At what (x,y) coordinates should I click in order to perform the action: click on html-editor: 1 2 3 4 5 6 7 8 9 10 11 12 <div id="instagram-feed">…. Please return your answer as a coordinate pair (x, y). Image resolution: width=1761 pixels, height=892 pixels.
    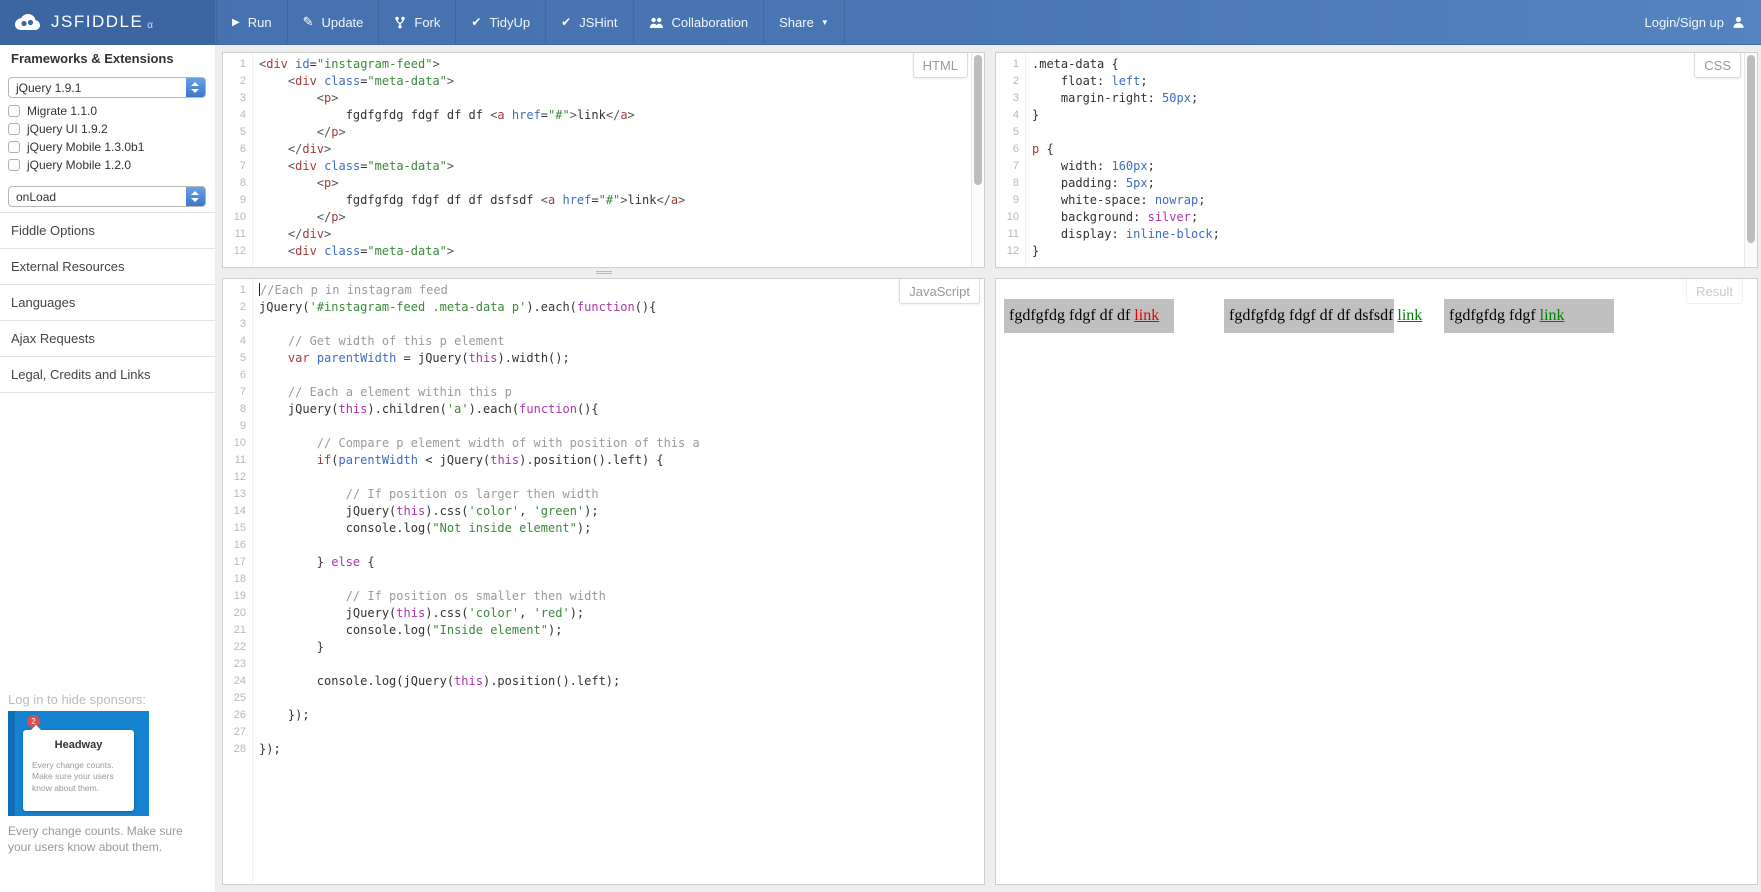
    Looking at the image, I should click on (603, 160).